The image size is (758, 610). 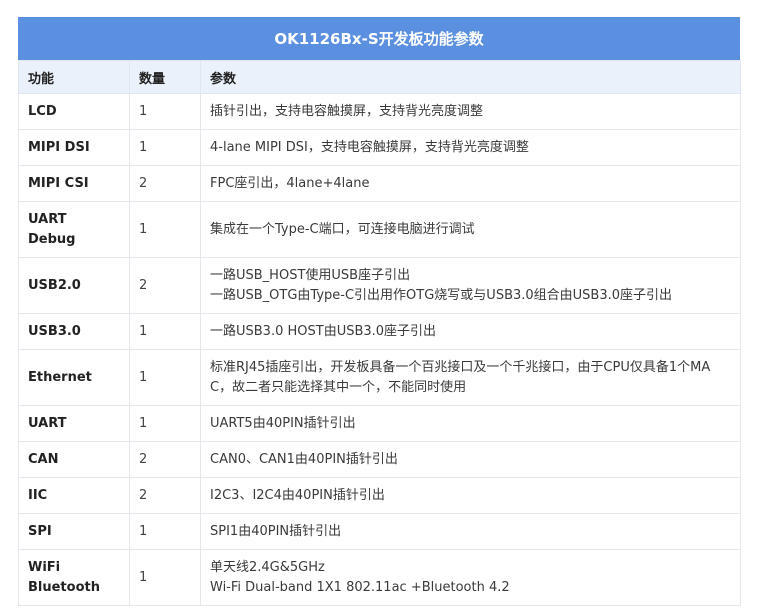 What do you see at coordinates (290, 183) in the screenshot?
I see `cell-params-line: FPC座引出，4lane+4lane` at bounding box center [290, 183].